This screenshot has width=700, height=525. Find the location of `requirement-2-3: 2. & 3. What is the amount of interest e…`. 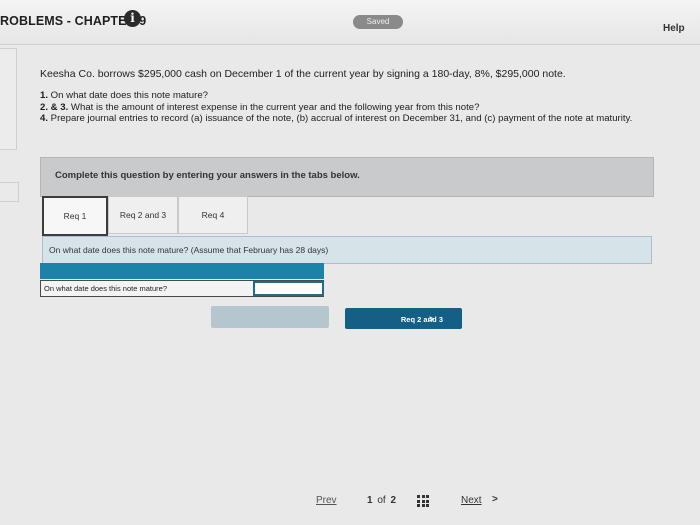

requirement-2-3: 2. & 3. What is the amount of interest e… is located at coordinates (260, 107).